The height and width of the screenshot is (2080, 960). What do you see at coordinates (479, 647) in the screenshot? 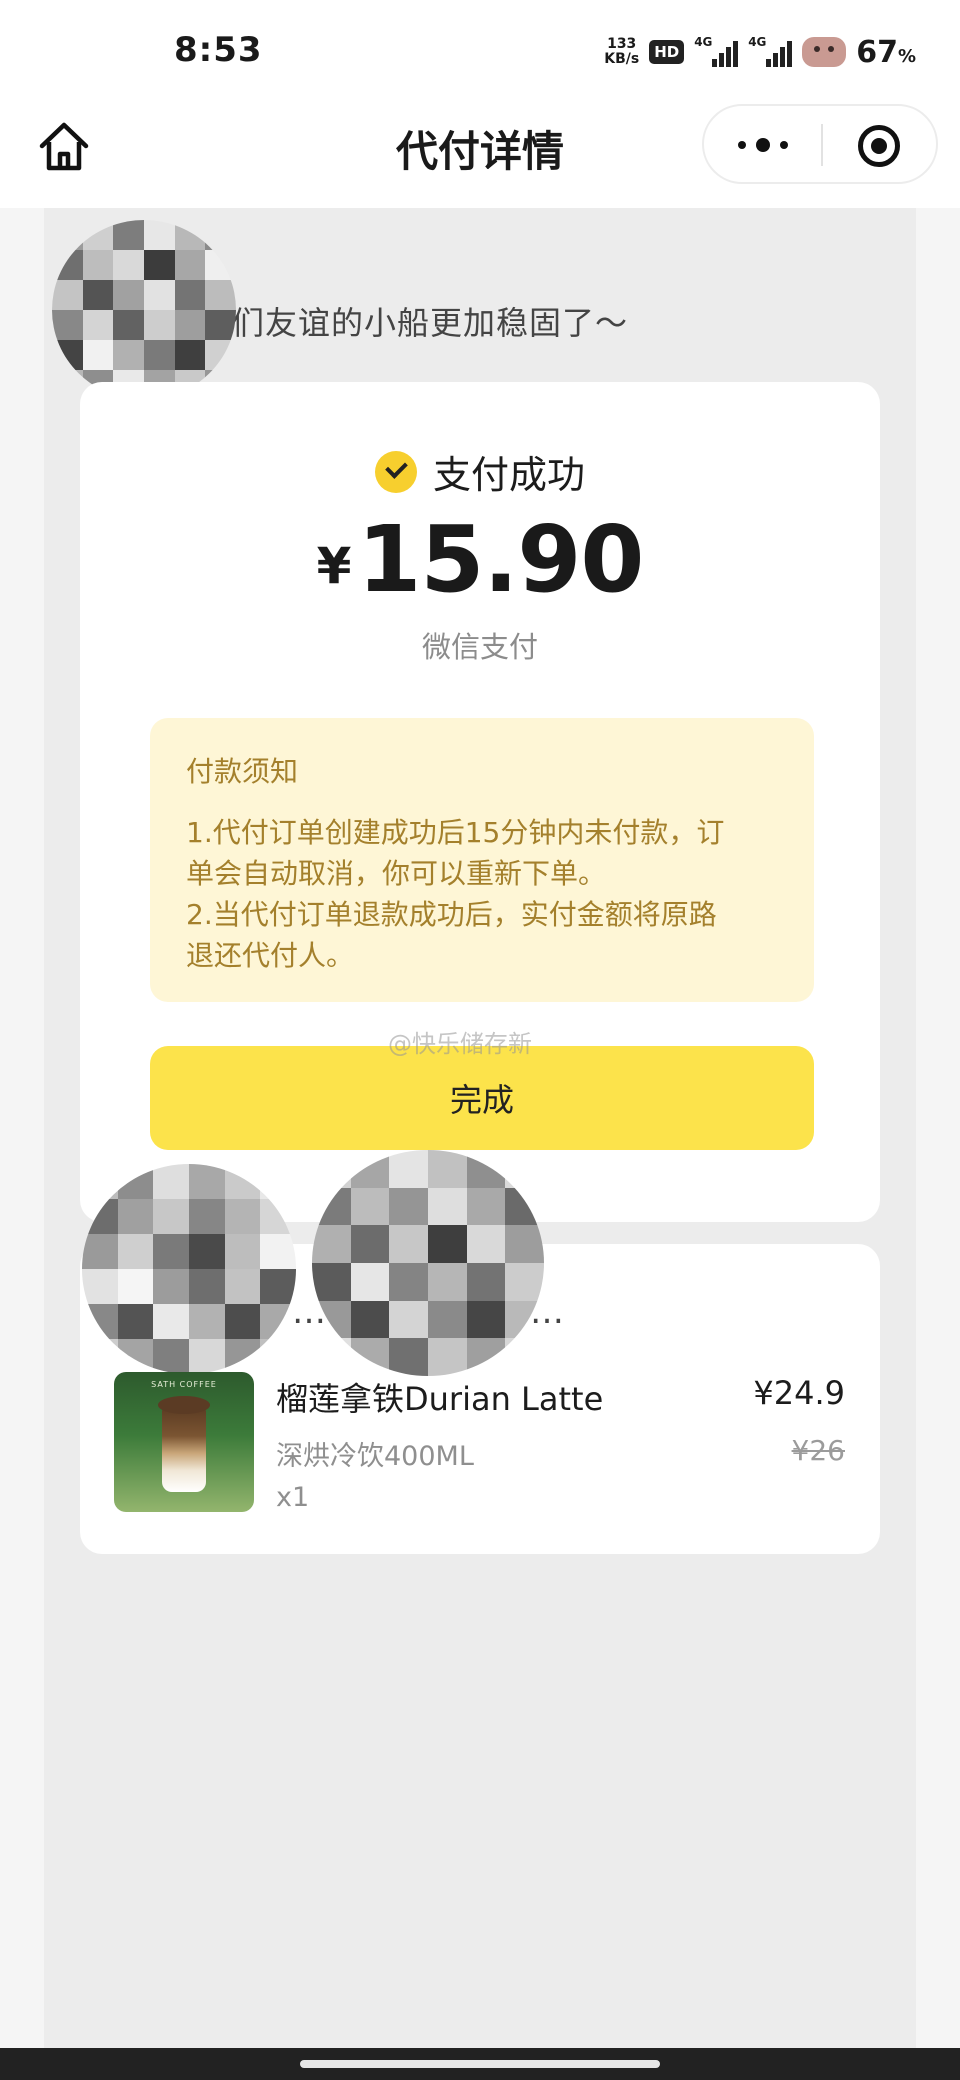
I see `payment-method: 微信支付` at bounding box center [479, 647].